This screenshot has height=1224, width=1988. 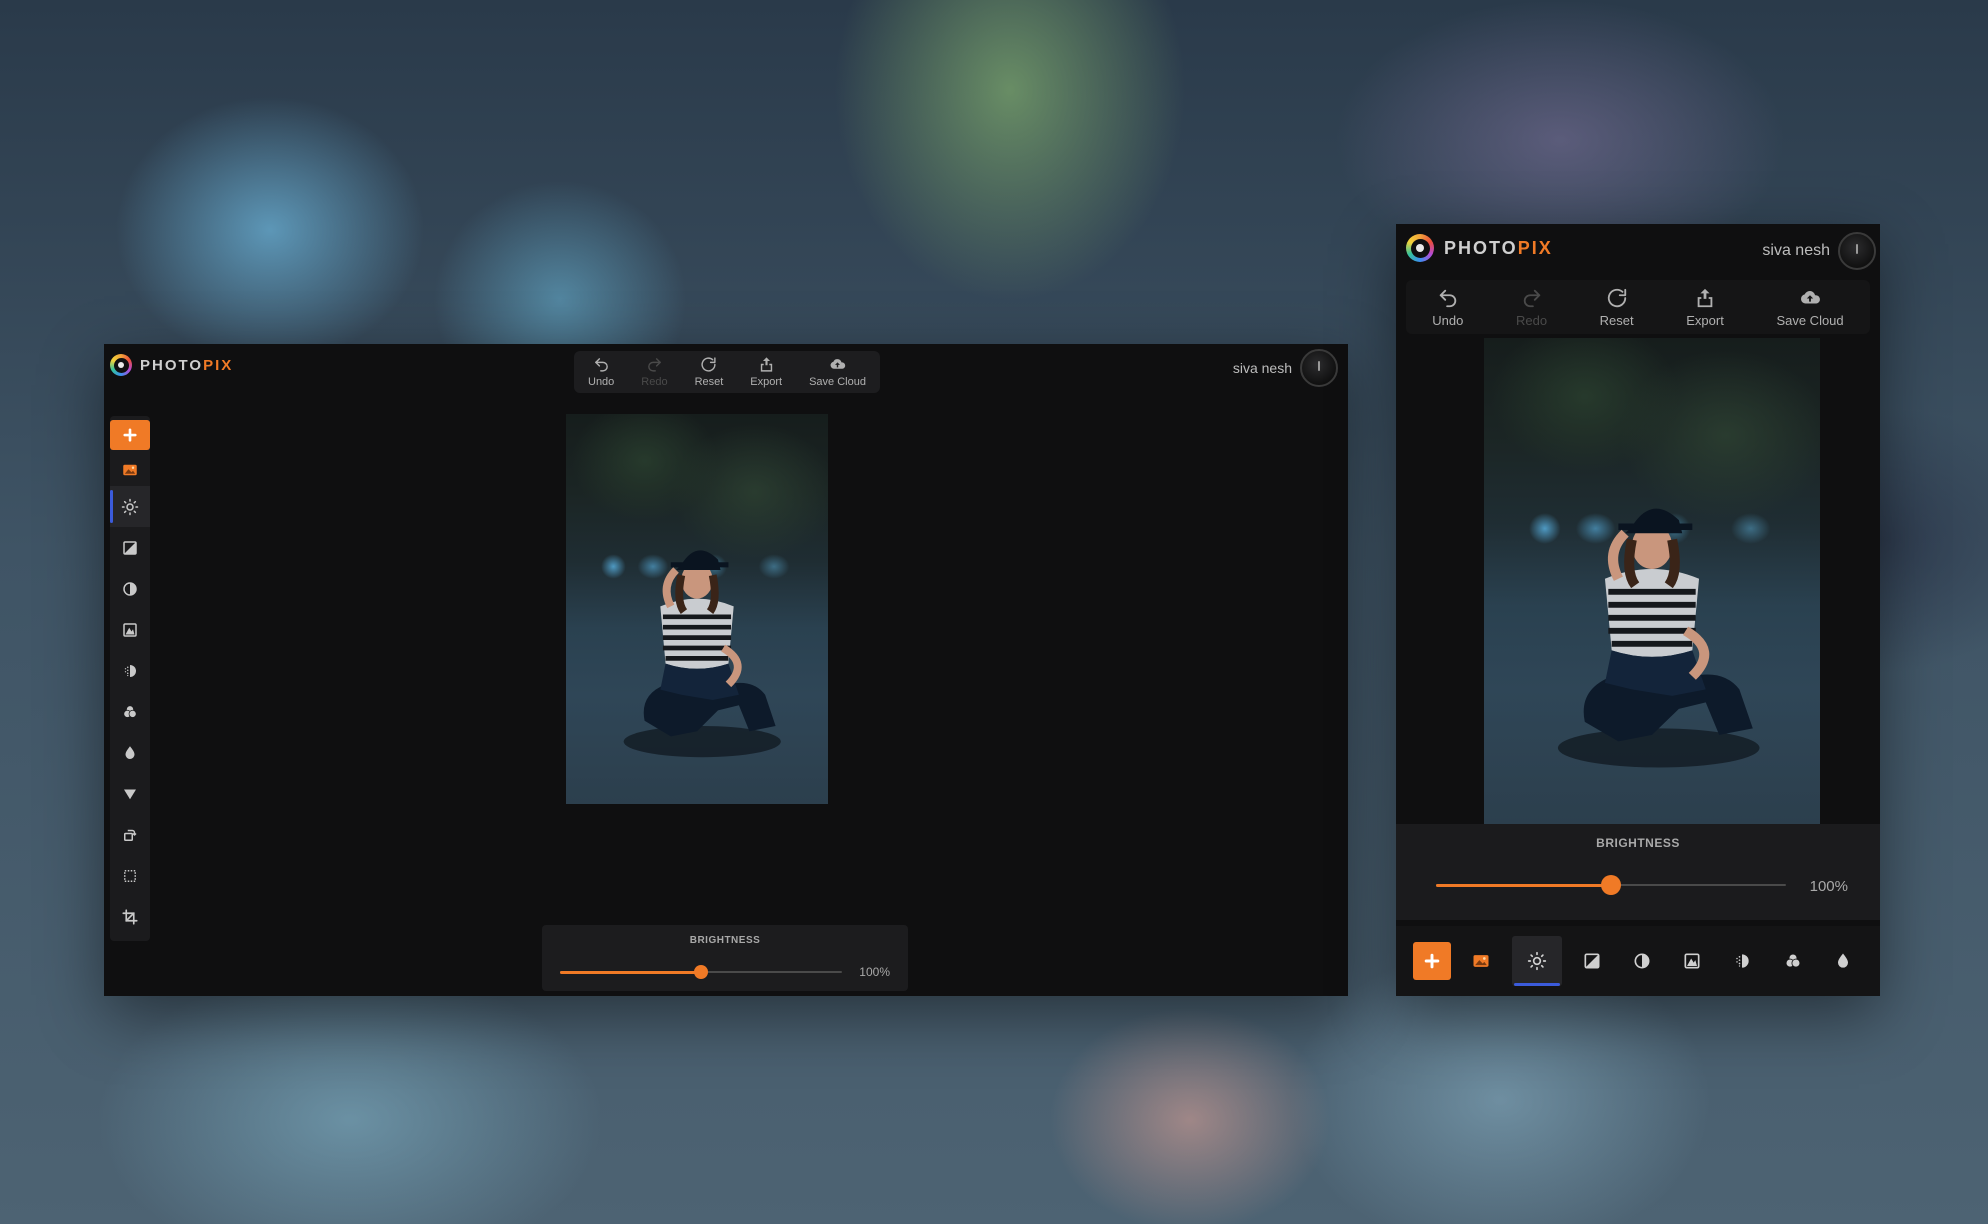 I want to click on bottom-tool-bar, so click(x=1638, y=961).